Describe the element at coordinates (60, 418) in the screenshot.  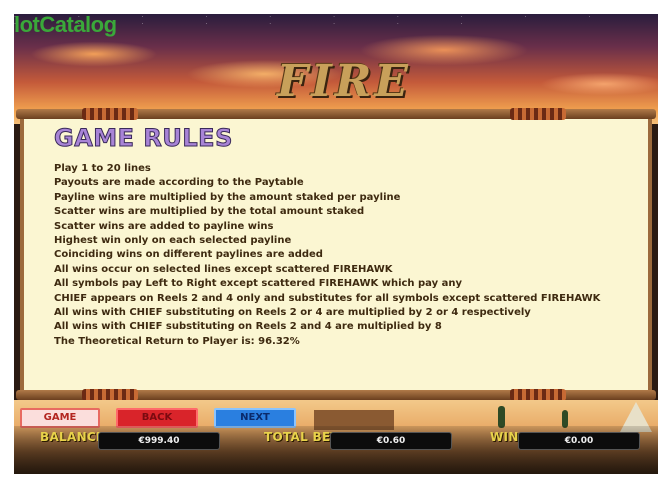
I see `game-button: GAME` at that location.